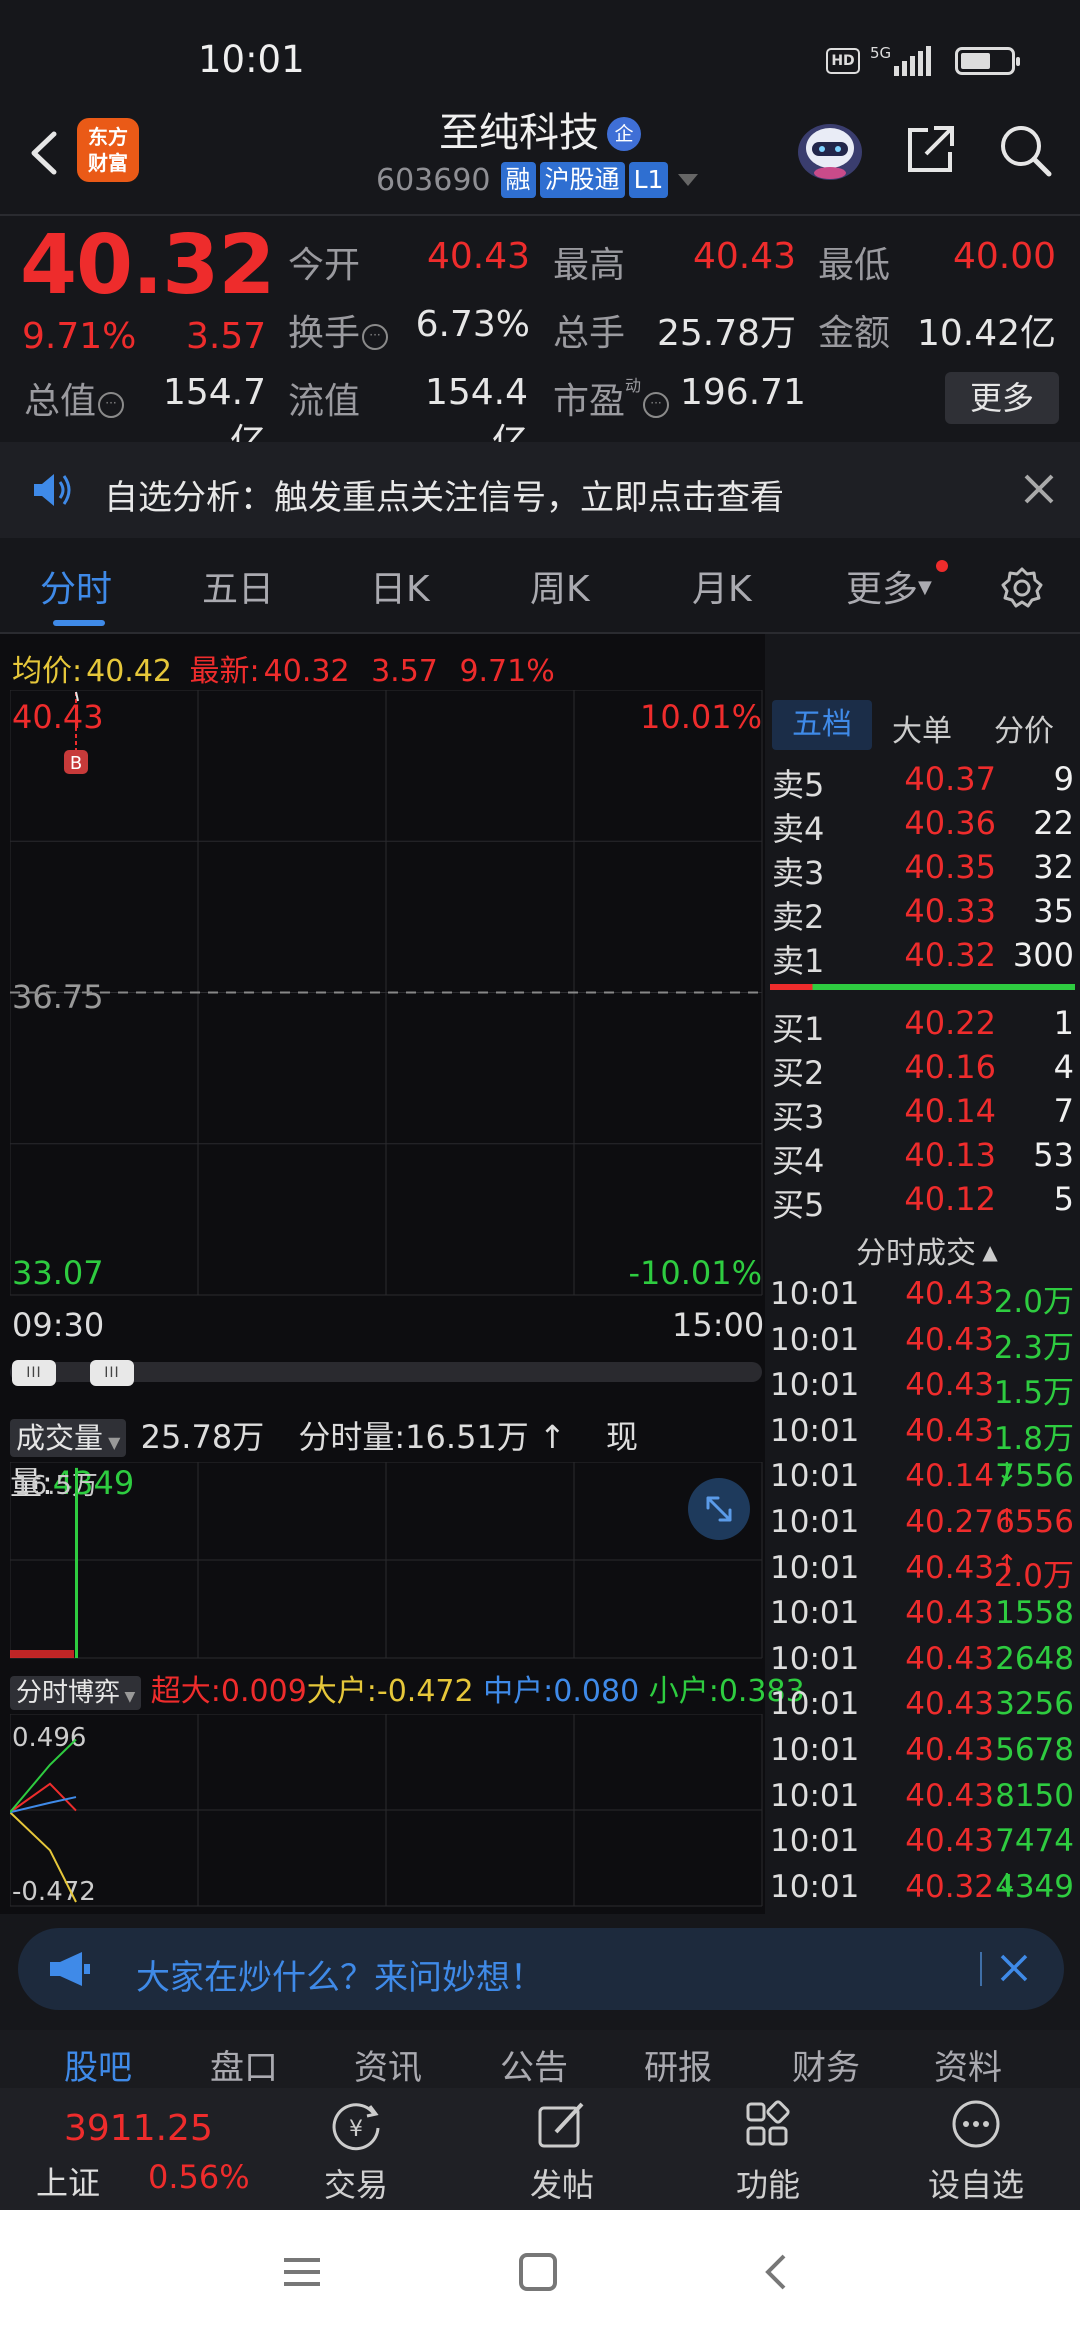 This screenshot has width=1080, height=2340. What do you see at coordinates (68, 1438) in the screenshot?
I see `volume-indicator-dropdown: 成交量 ▼` at bounding box center [68, 1438].